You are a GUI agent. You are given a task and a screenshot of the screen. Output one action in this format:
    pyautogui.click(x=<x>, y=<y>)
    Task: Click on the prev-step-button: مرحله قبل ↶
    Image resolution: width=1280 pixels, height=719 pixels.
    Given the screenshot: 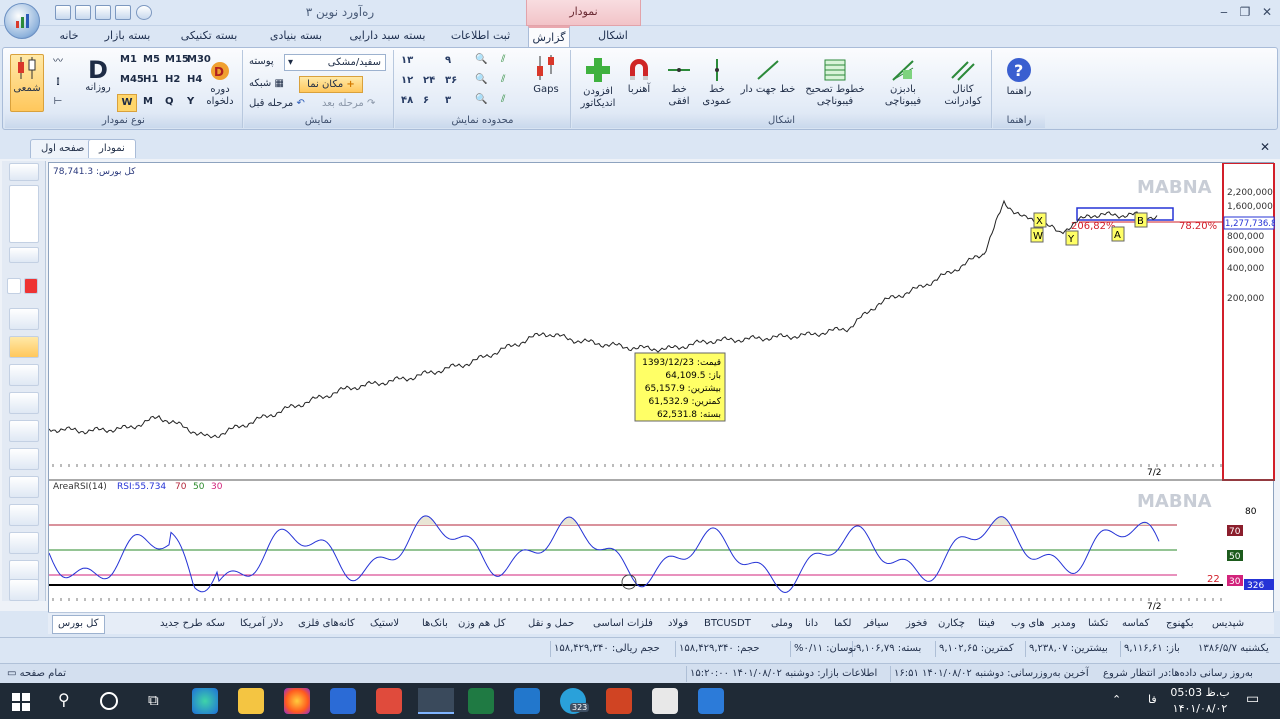 What is the action you would take?
    pyautogui.click(x=277, y=104)
    